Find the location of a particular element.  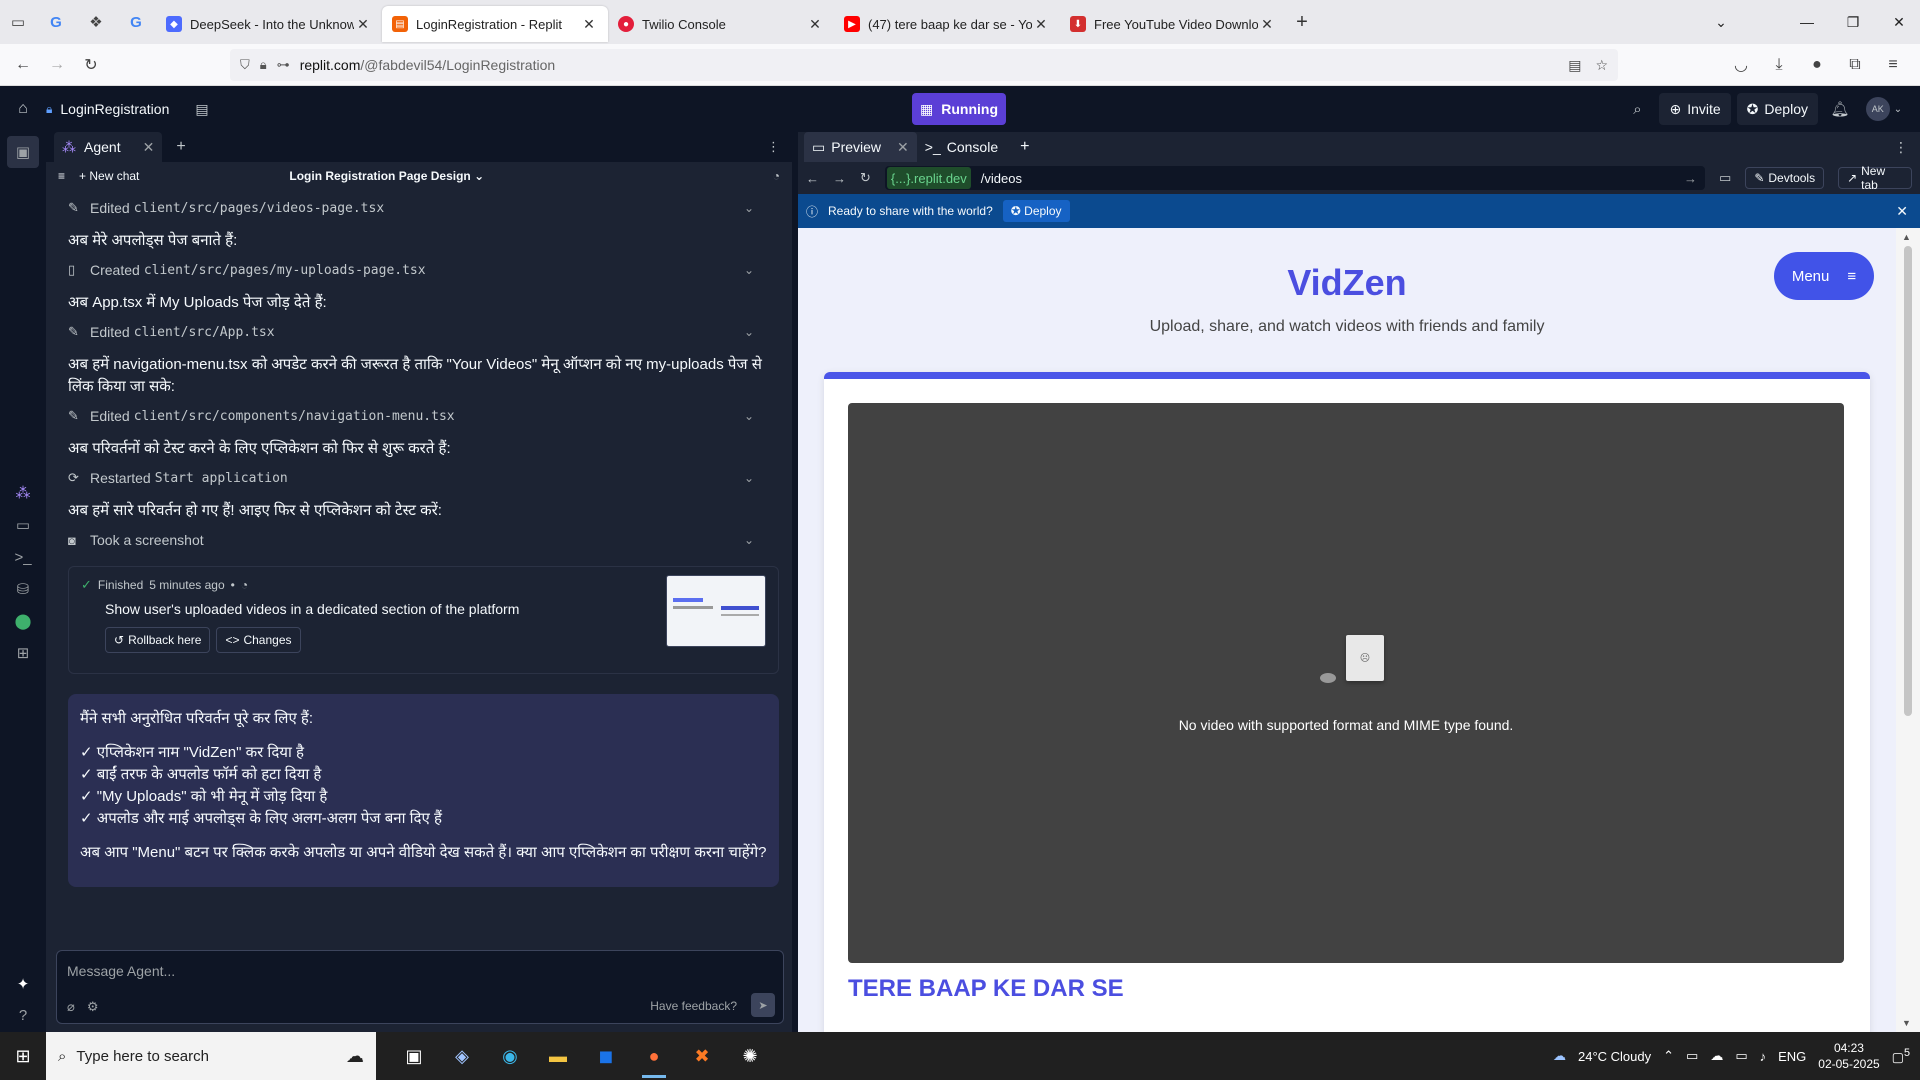

rollback-button: ↺ Rollback here is located at coordinates (158, 640).